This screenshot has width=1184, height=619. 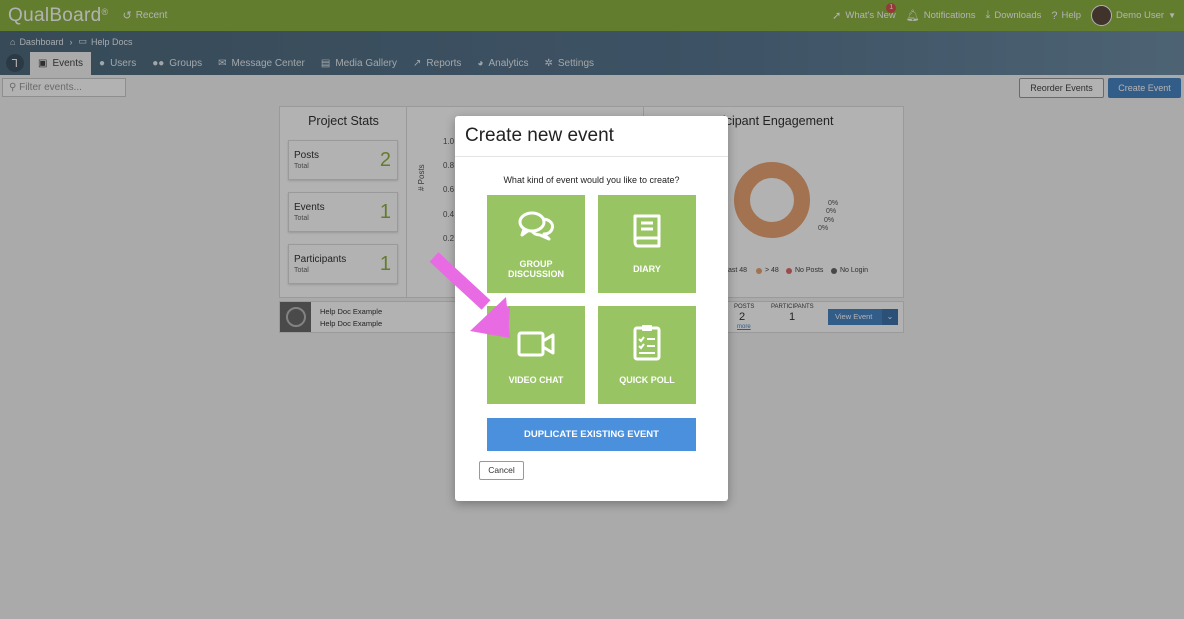 I want to click on video-chat-tile: VIDEO CHAT, so click(x=536, y=355).